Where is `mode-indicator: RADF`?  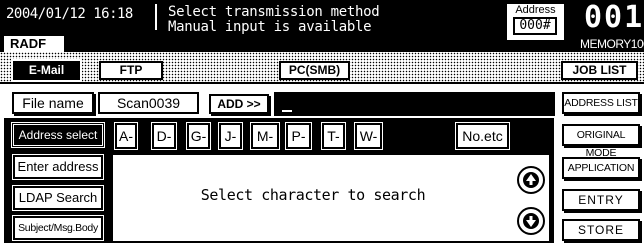 mode-indicator: RADF is located at coordinates (34, 44).